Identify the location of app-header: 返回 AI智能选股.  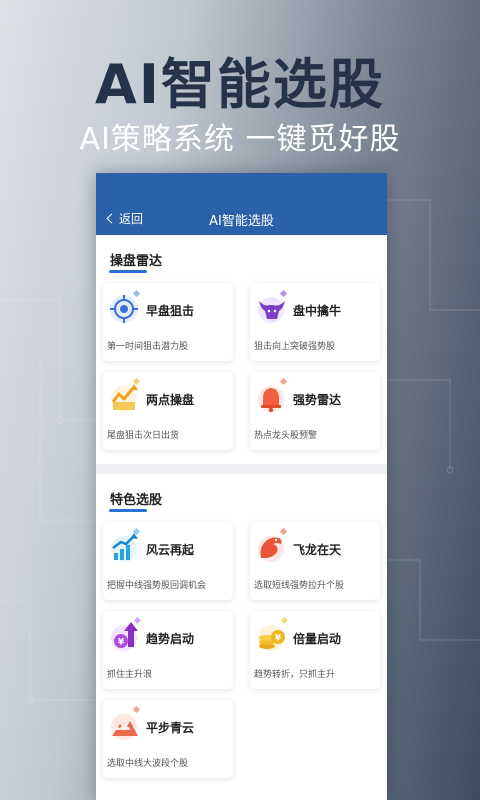
(241, 204).